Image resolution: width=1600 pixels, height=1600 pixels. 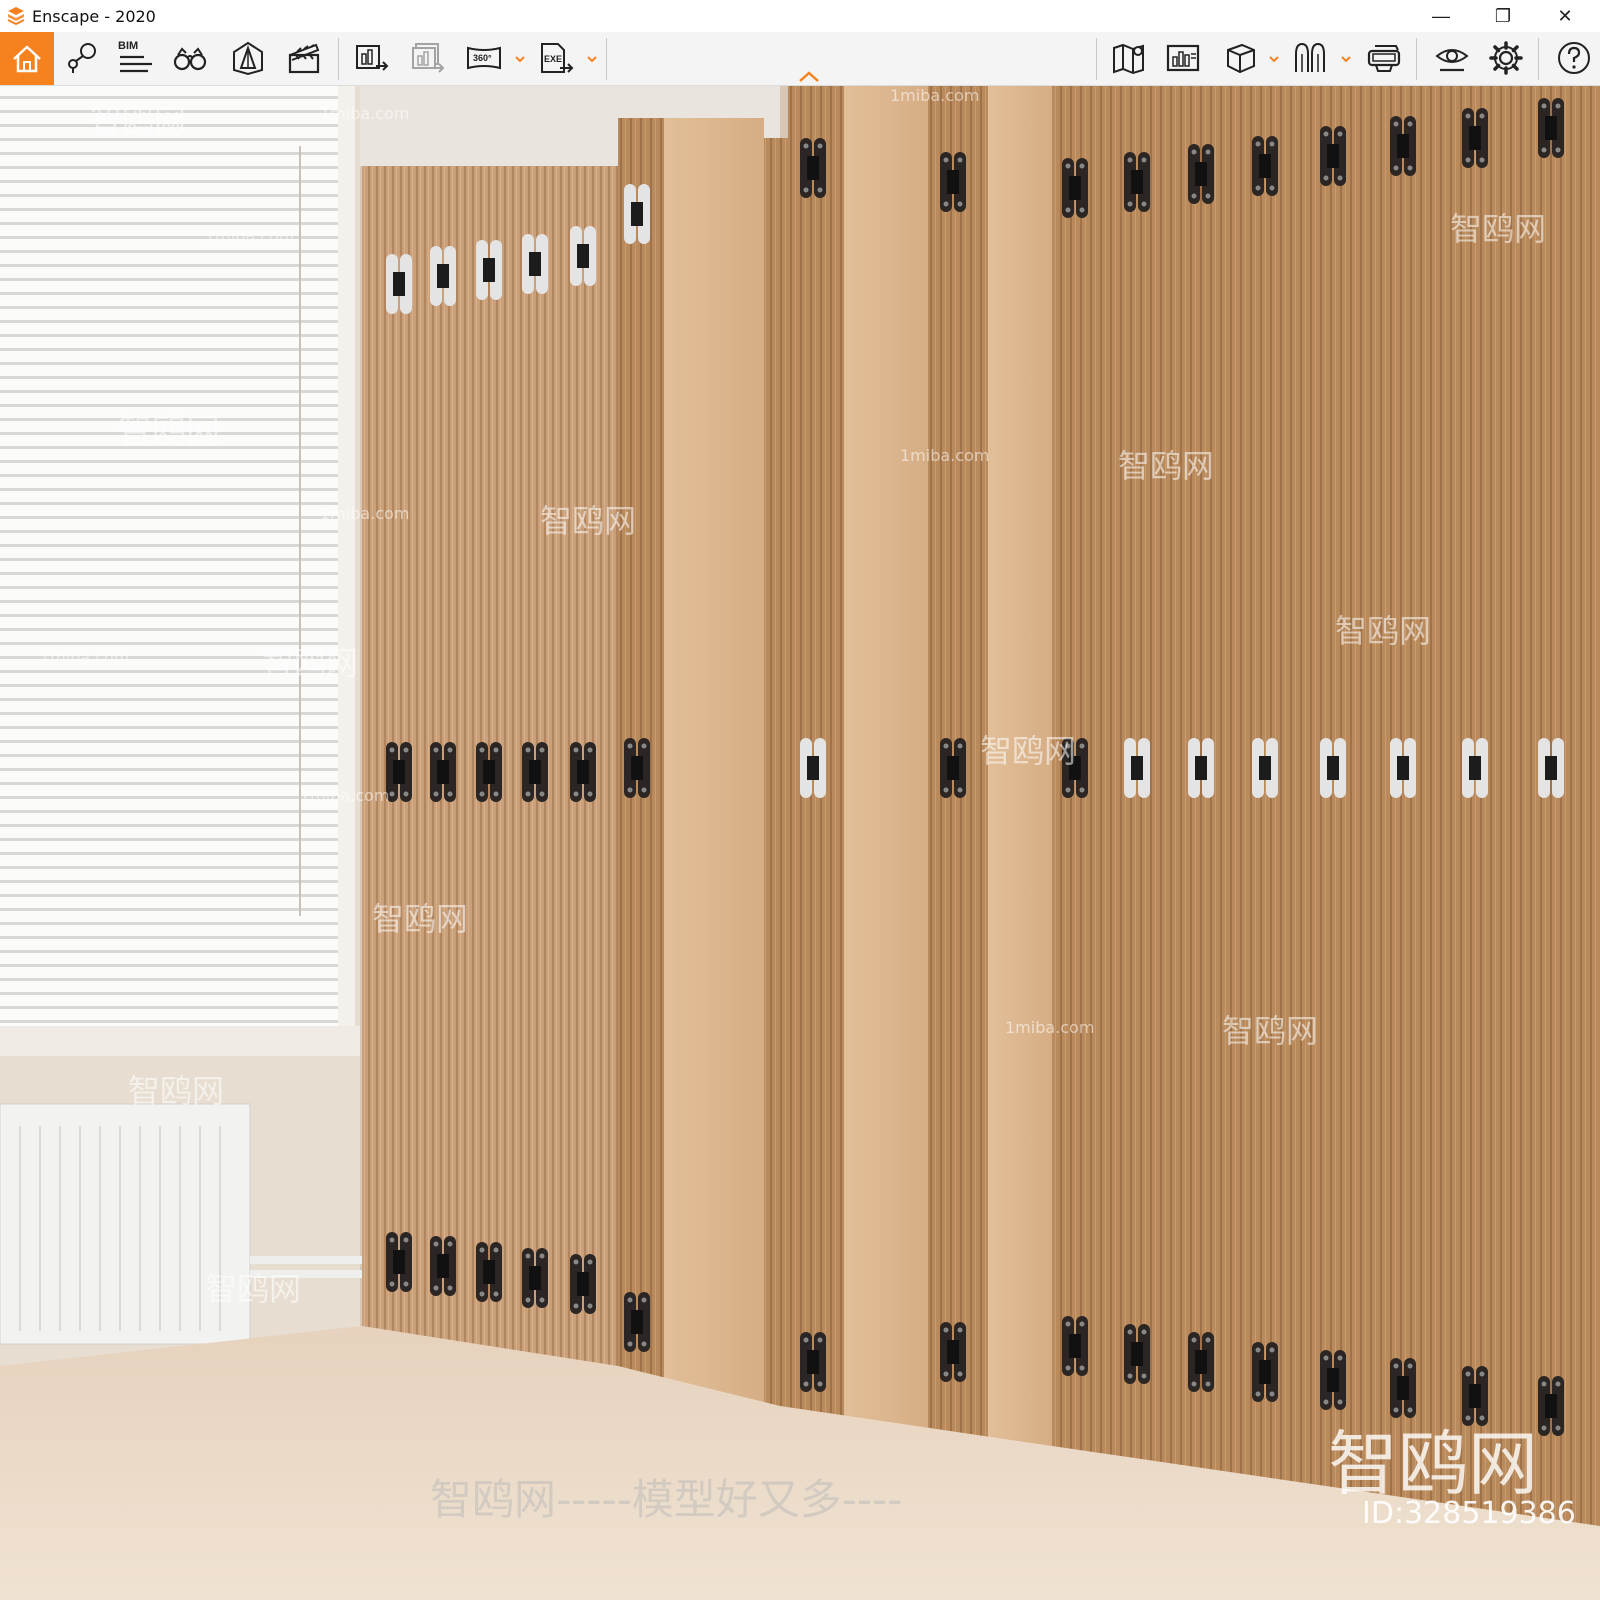 I want to click on restore-icon: ❐, so click(x=1503, y=15).